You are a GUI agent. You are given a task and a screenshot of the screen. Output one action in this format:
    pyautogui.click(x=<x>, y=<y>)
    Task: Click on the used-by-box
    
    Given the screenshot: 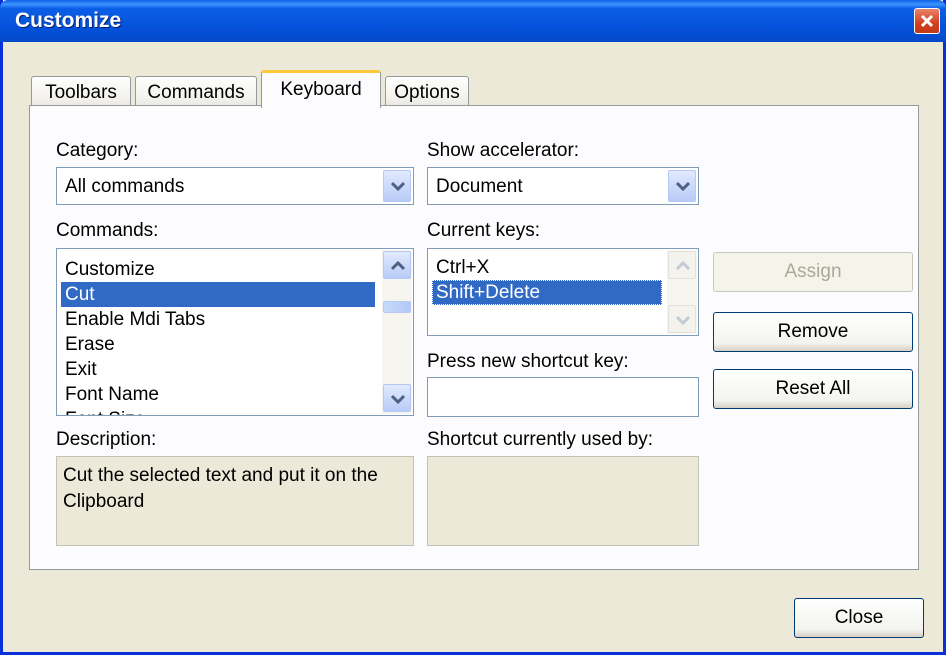 What is the action you would take?
    pyautogui.click(x=563, y=501)
    